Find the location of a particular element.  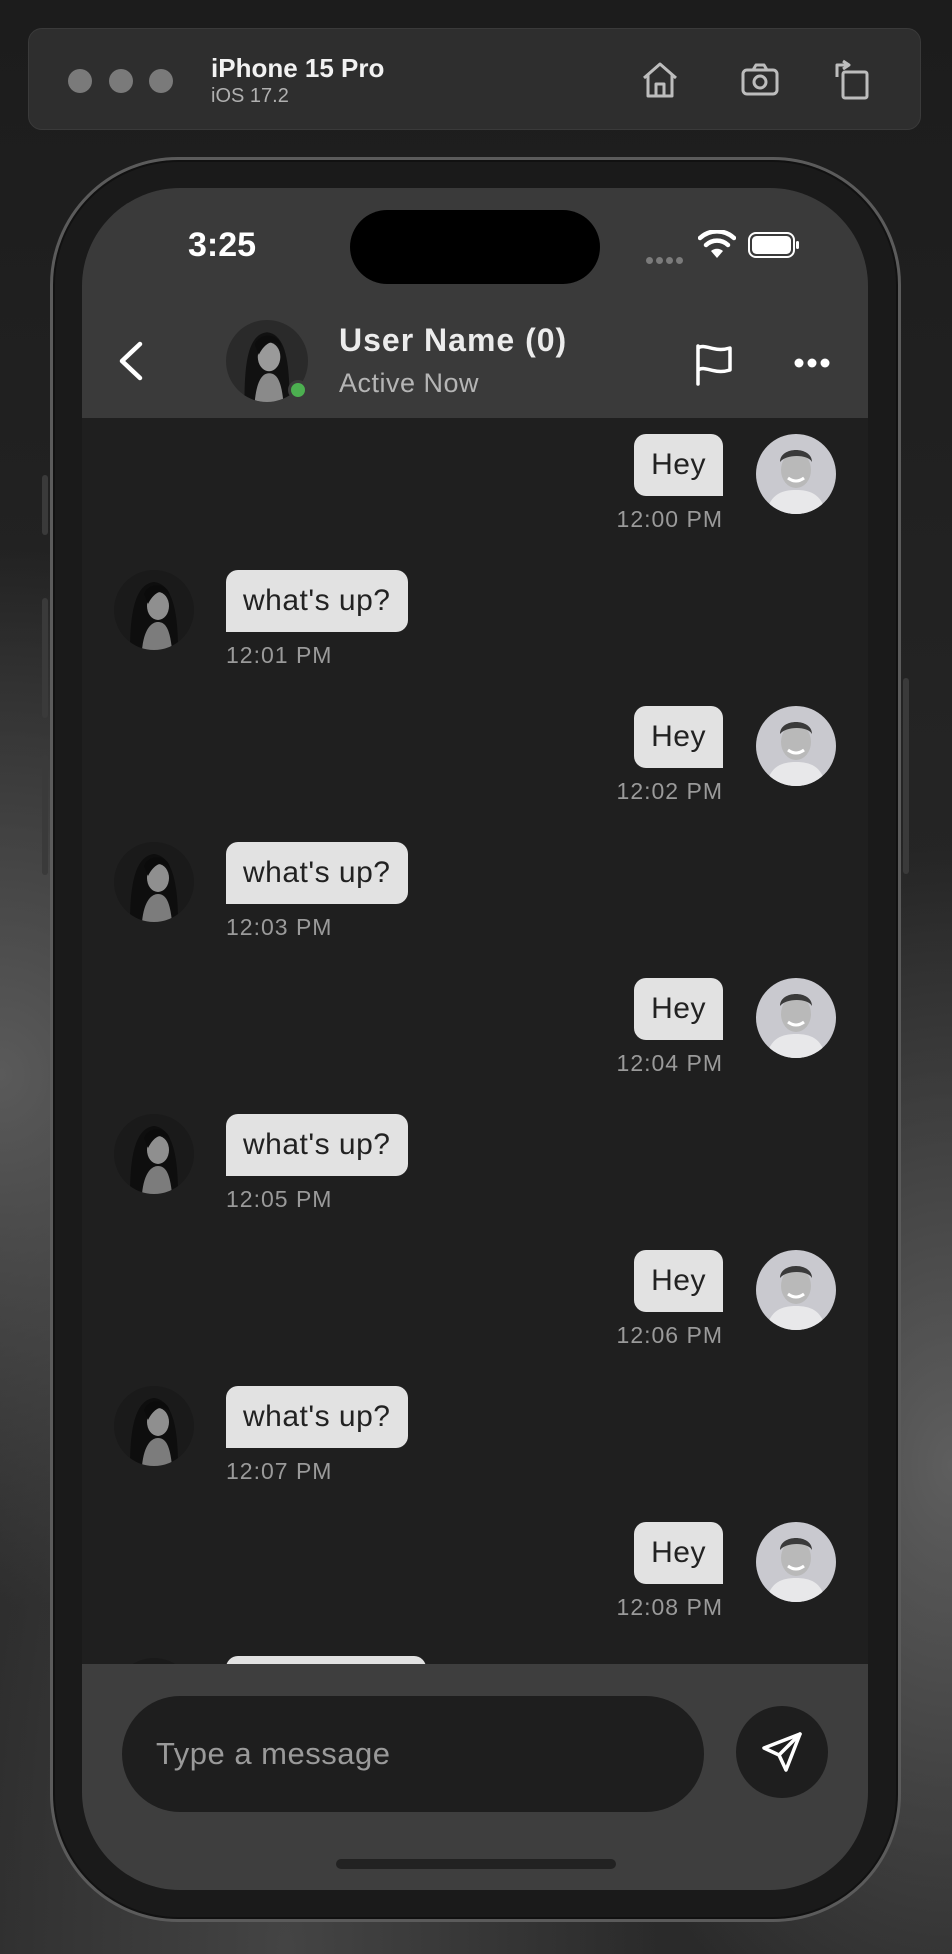

message-timestamp: 12:07 PM is located at coordinates (279, 1471).